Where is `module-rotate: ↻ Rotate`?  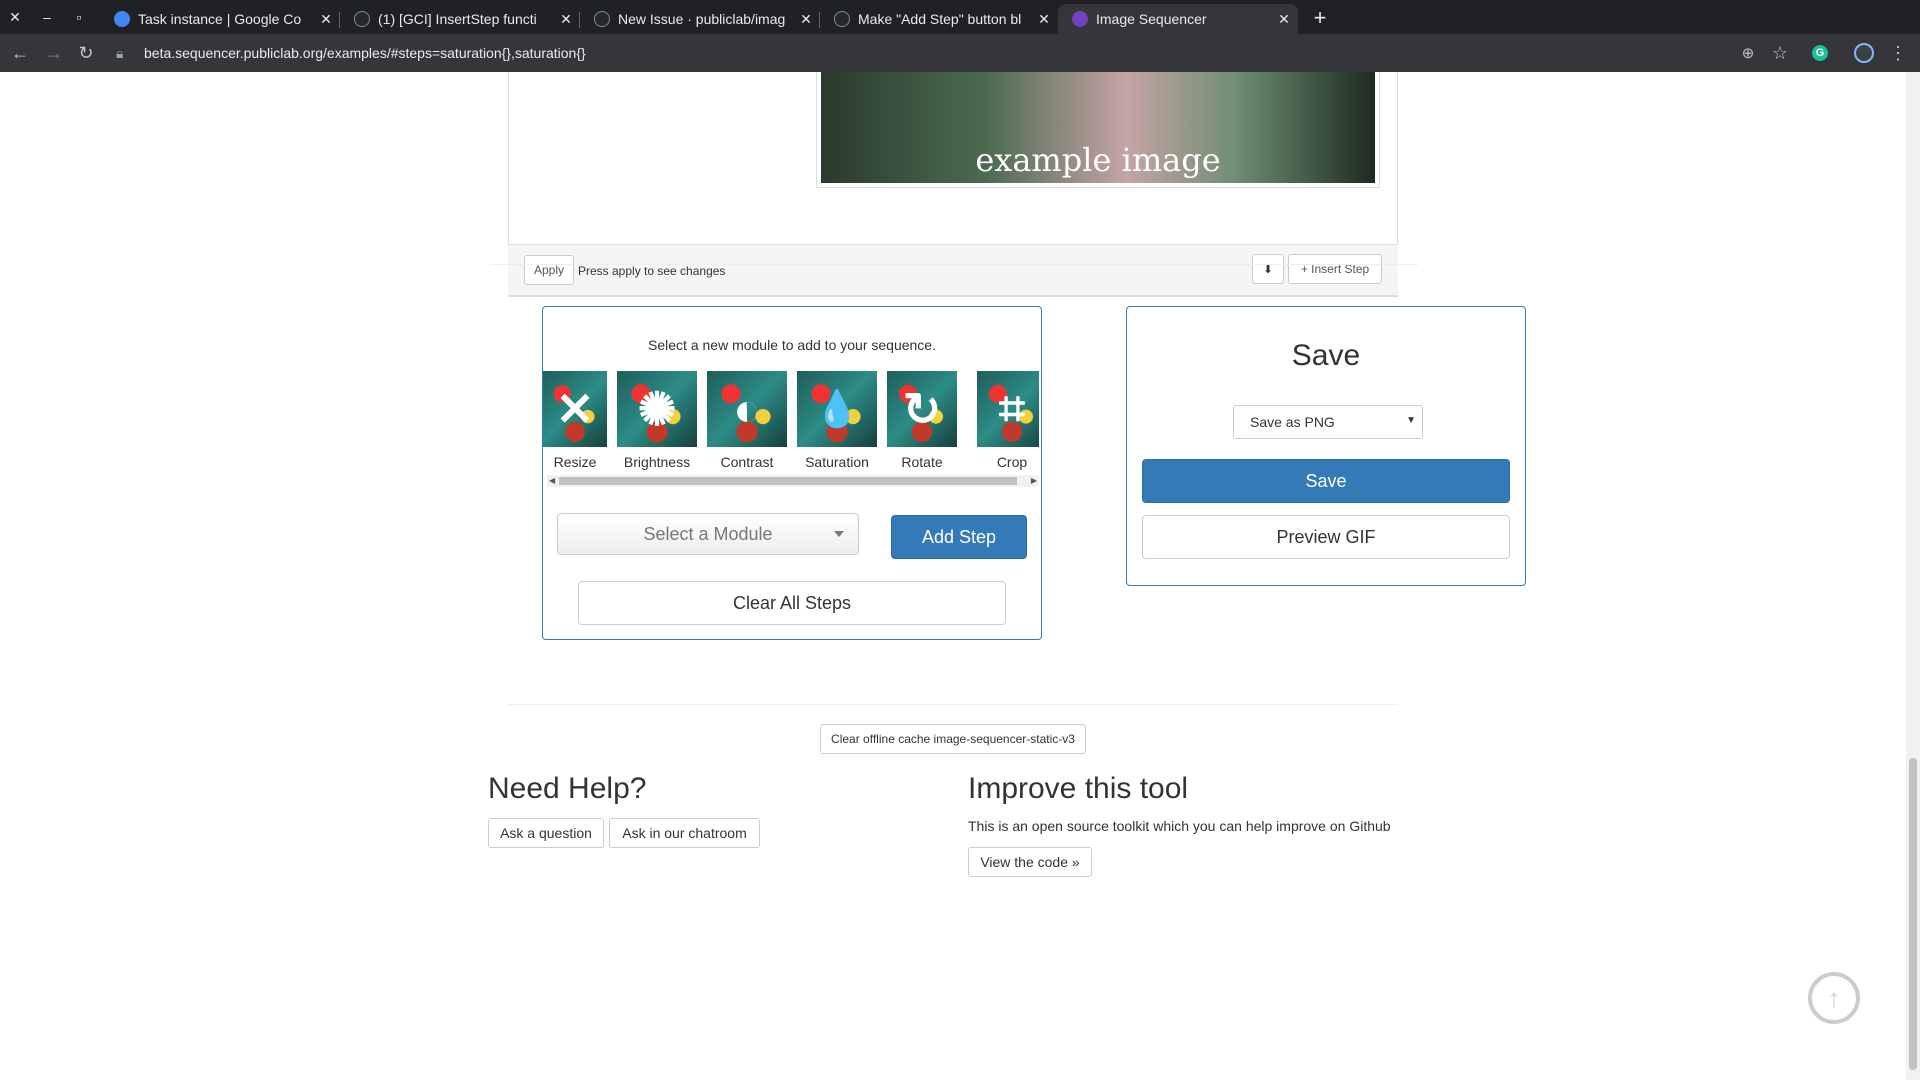 module-rotate: ↻ Rotate is located at coordinates (922, 420).